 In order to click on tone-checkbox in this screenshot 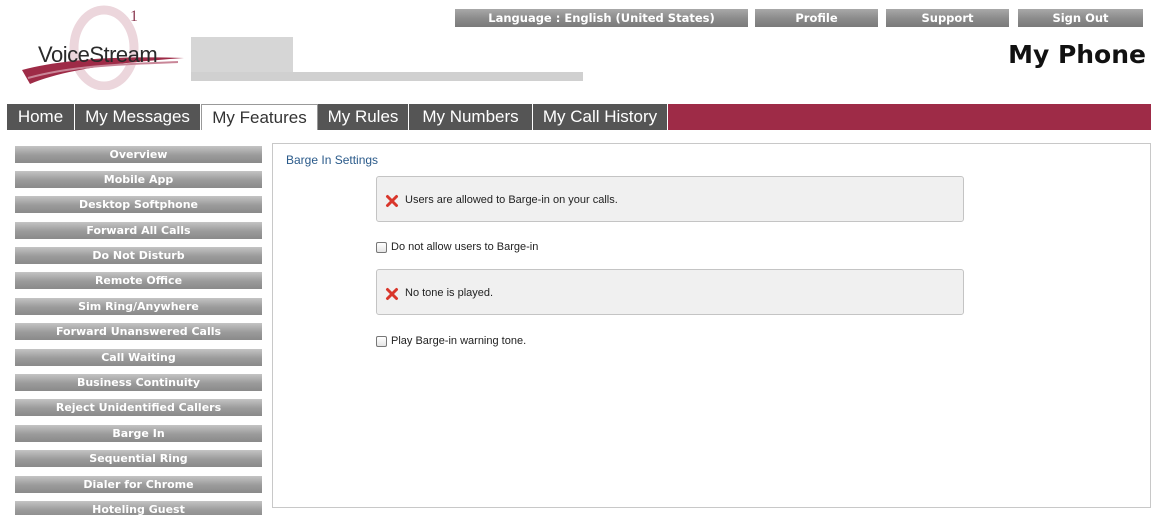, I will do `click(381, 341)`.